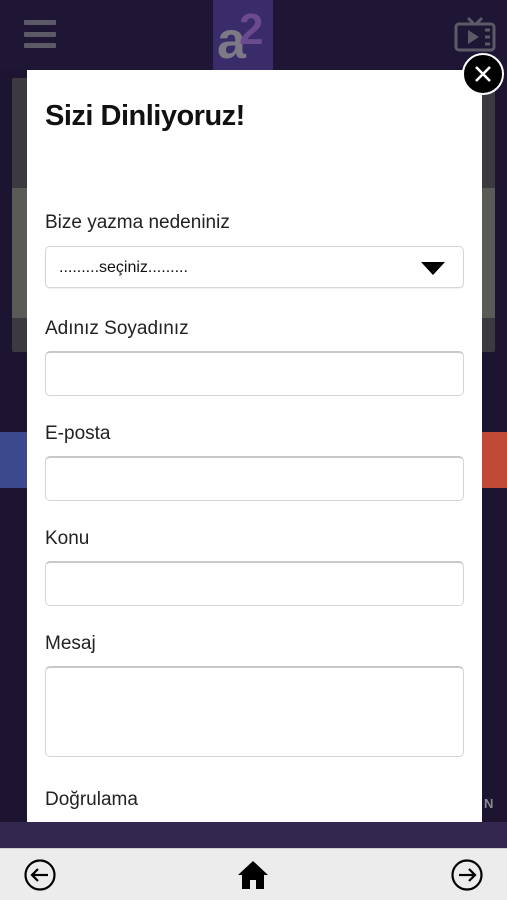  What do you see at coordinates (117, 328) in the screenshot?
I see `name-label: Adınız Soyadınız` at bounding box center [117, 328].